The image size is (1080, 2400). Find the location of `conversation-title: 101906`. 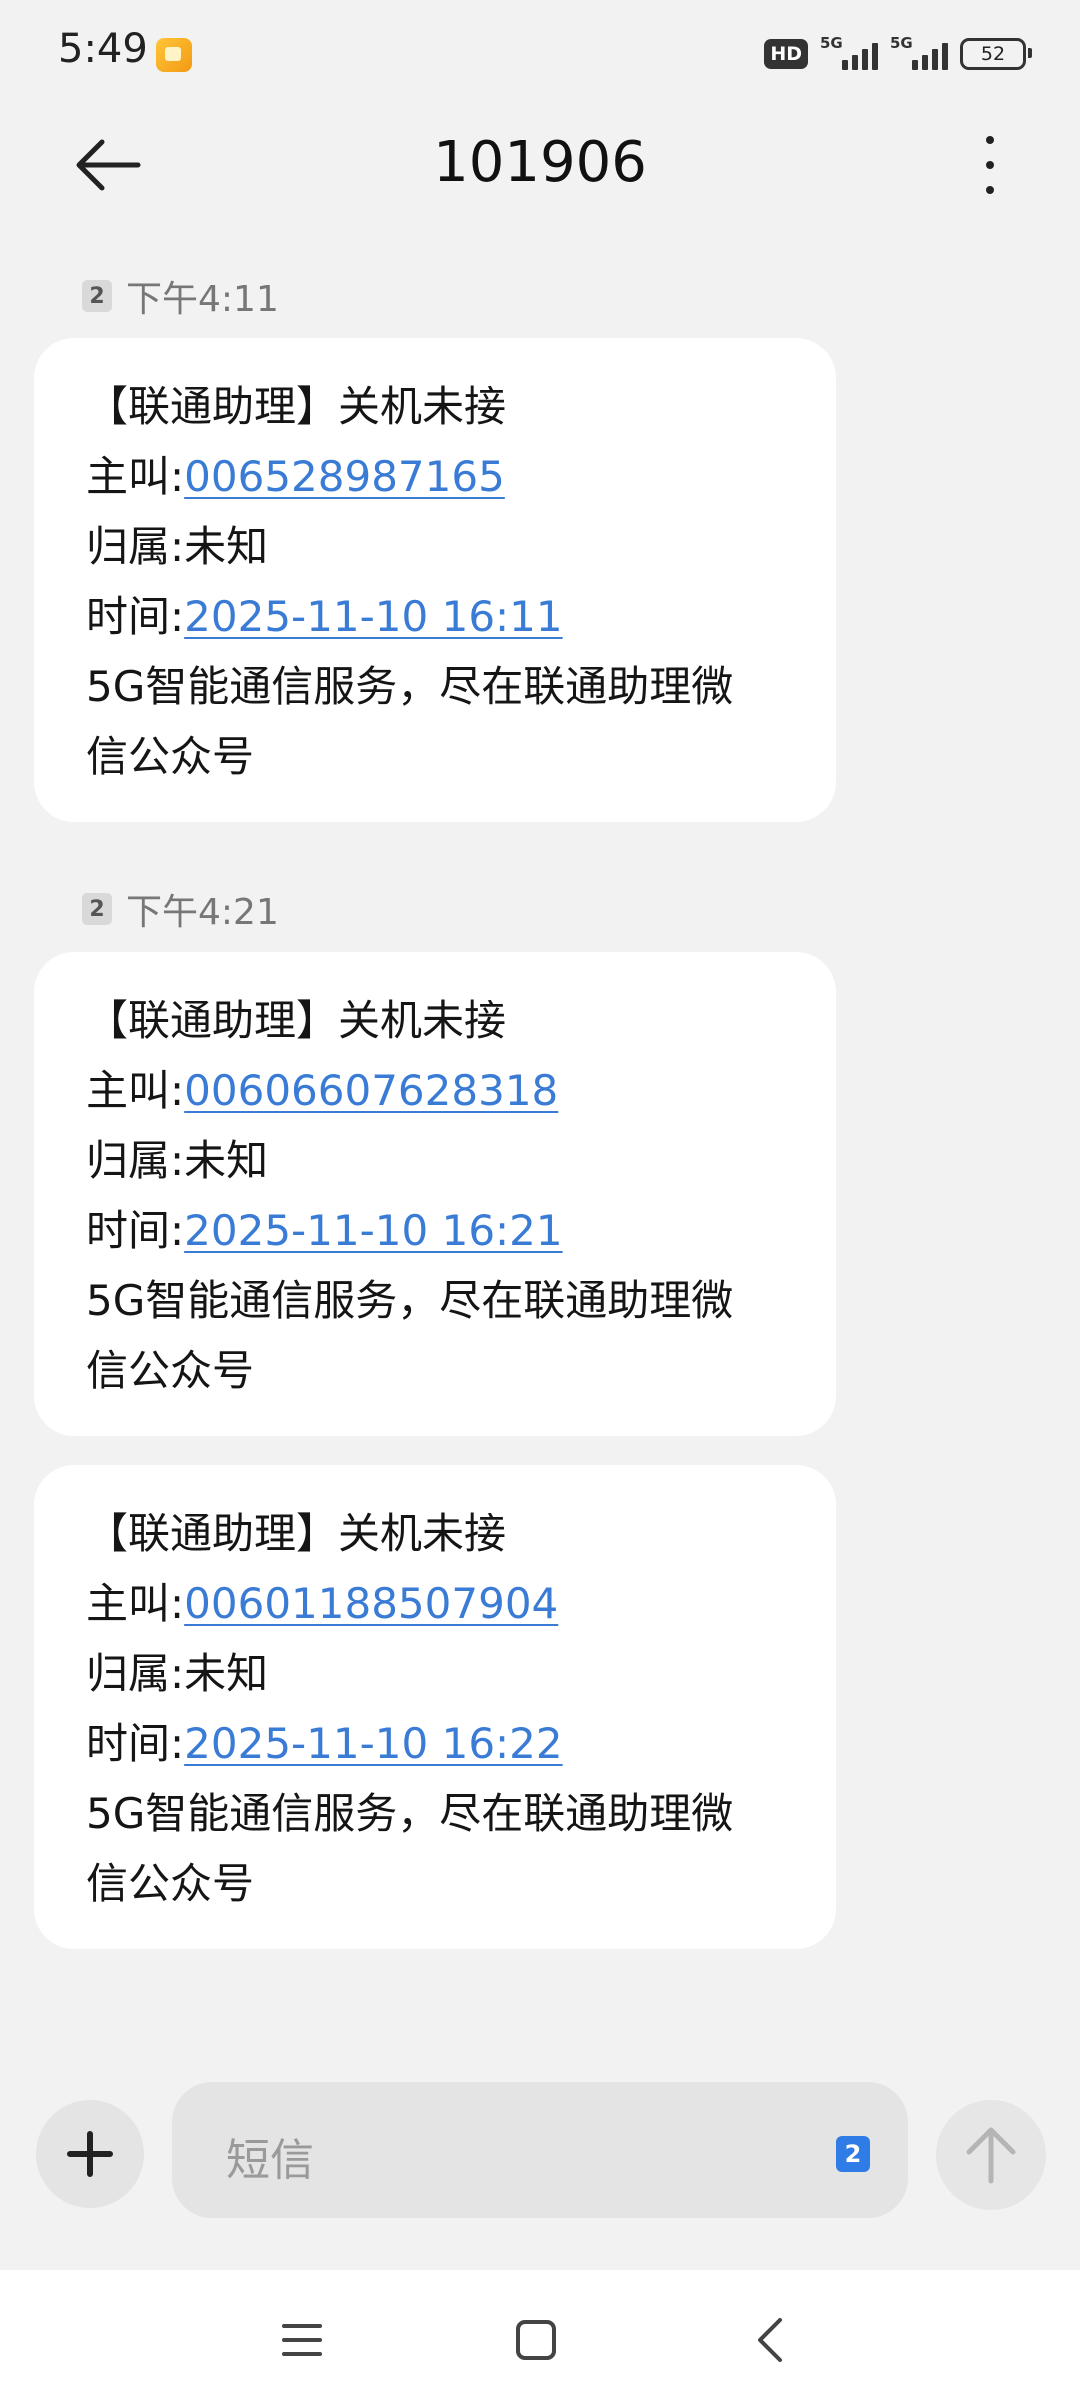

conversation-title: 101906 is located at coordinates (540, 162).